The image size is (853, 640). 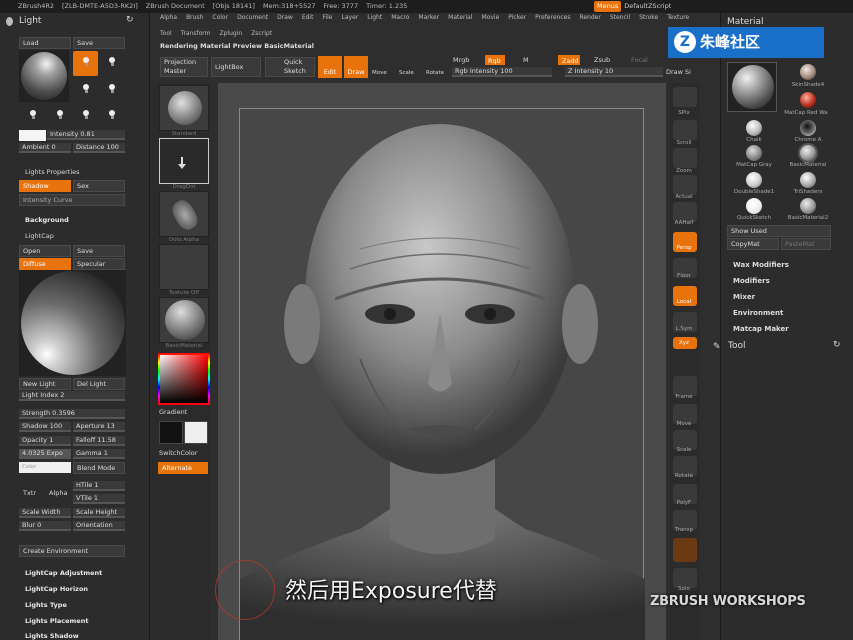 I want to click on frame-button, so click(x=685, y=386).